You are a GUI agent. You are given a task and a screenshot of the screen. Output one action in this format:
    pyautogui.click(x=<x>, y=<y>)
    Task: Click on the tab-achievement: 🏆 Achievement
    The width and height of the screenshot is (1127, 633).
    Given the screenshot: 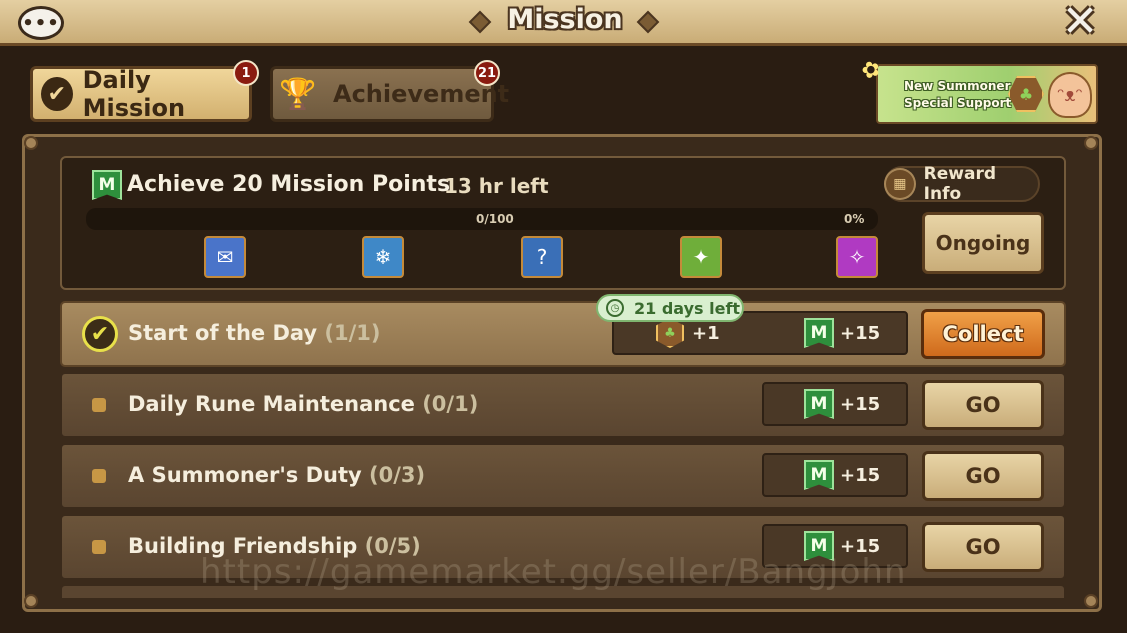 What is the action you would take?
    pyautogui.click(x=389, y=94)
    